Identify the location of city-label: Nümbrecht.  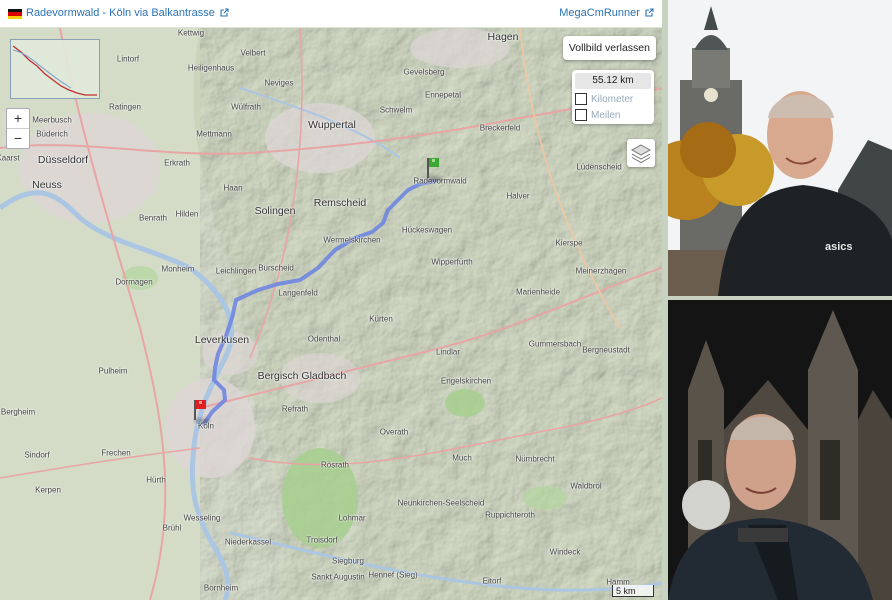
(535, 459).